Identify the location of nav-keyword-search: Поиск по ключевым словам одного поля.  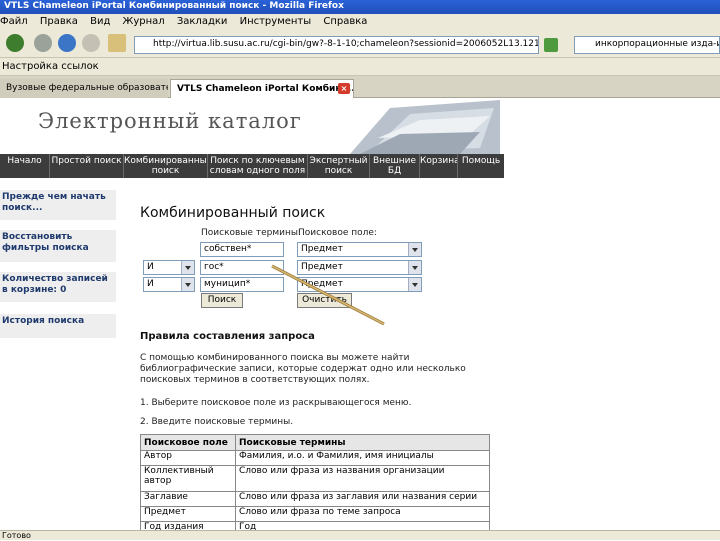
(258, 166).